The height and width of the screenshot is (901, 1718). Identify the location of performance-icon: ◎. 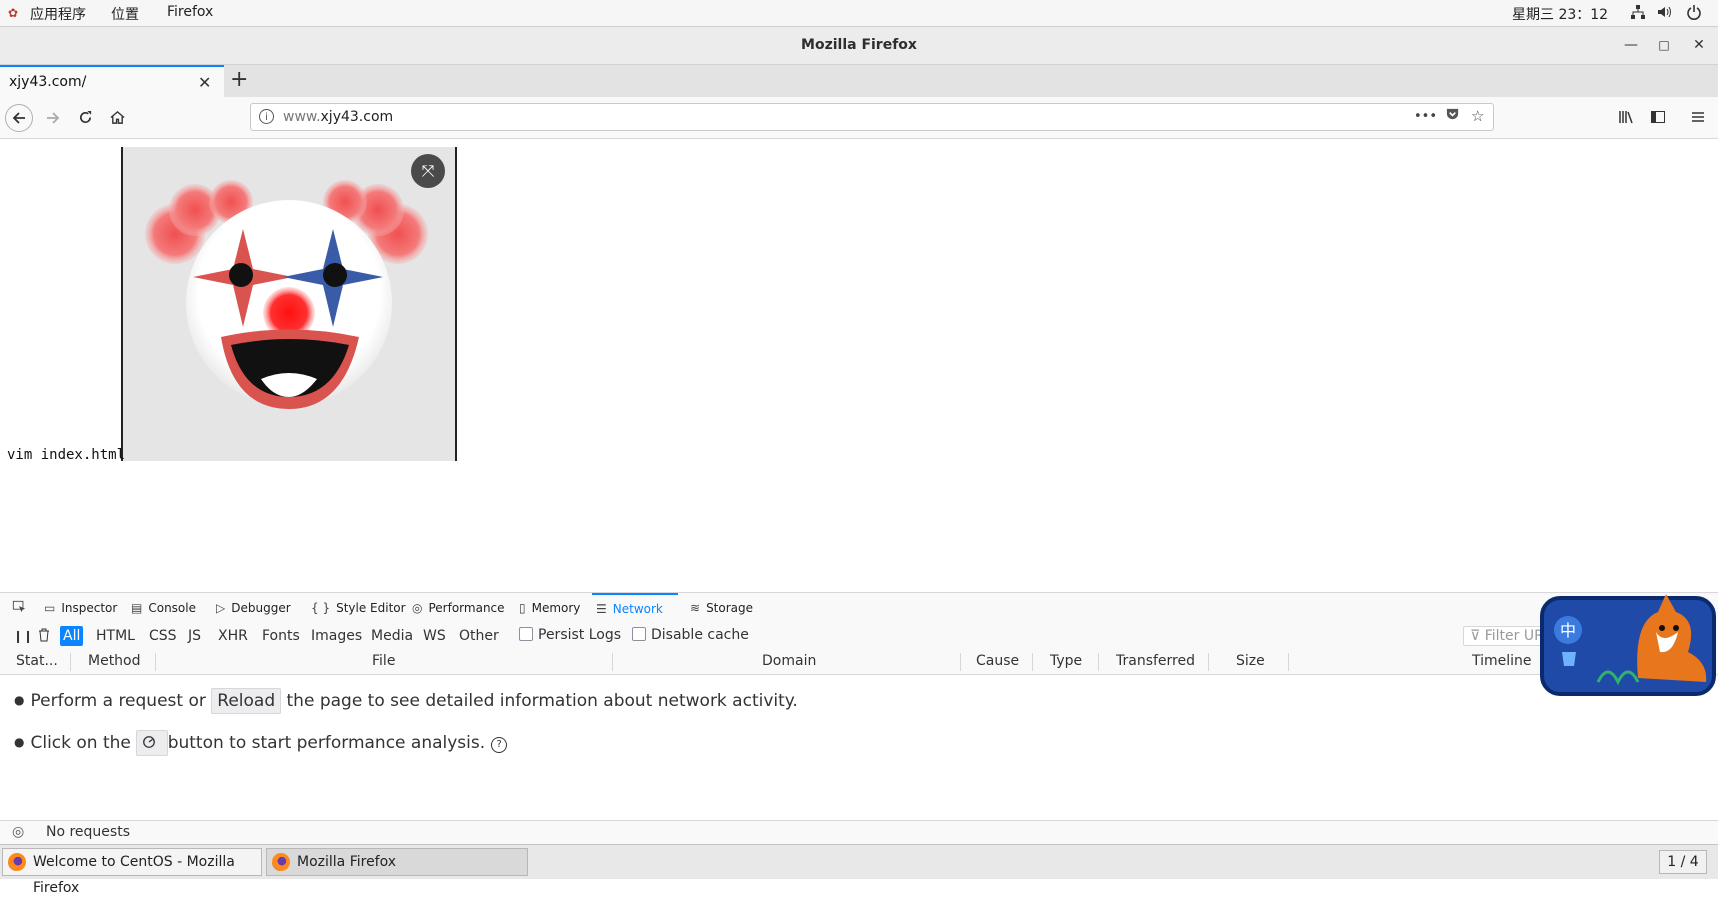
(417, 608).